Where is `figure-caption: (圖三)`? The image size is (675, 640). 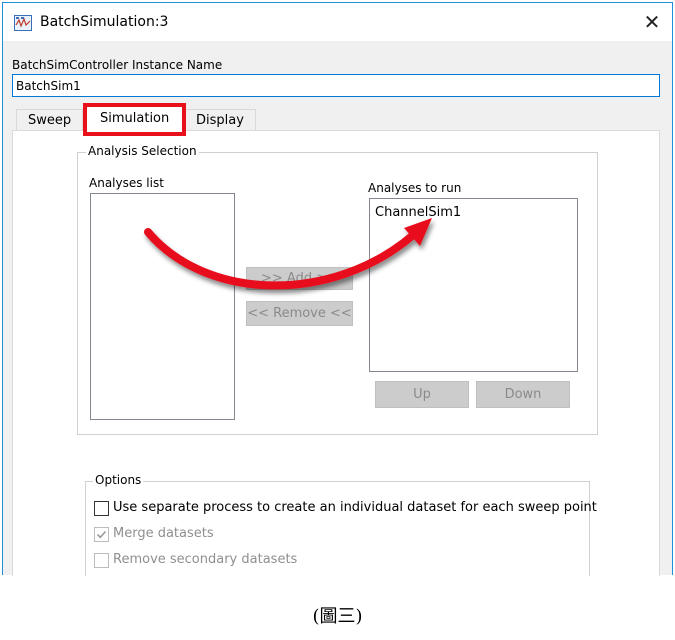 figure-caption: (圖三) is located at coordinates (337, 616).